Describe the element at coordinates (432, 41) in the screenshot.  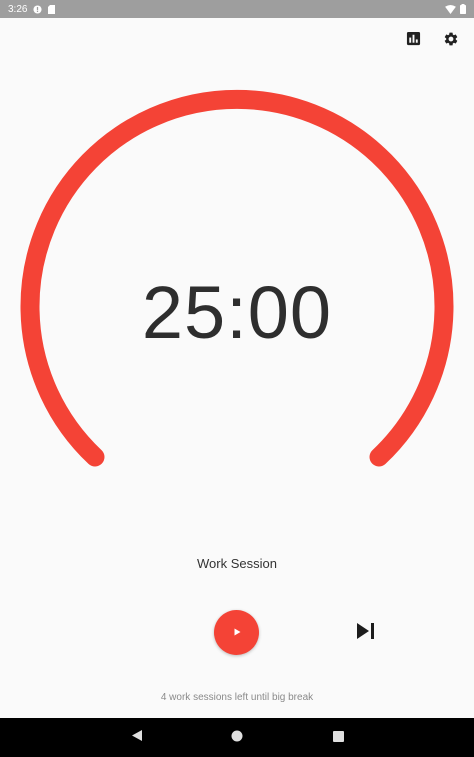
I see `top-actions` at that location.